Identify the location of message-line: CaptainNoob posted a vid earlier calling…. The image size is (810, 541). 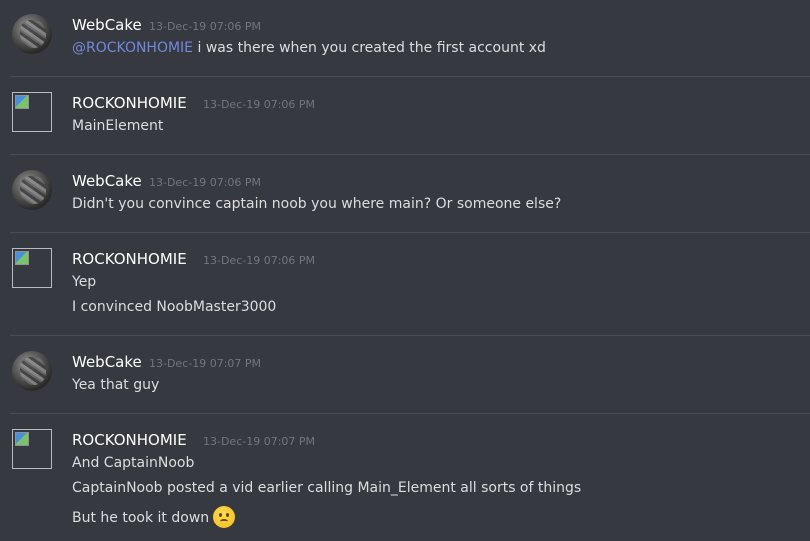
(327, 488).